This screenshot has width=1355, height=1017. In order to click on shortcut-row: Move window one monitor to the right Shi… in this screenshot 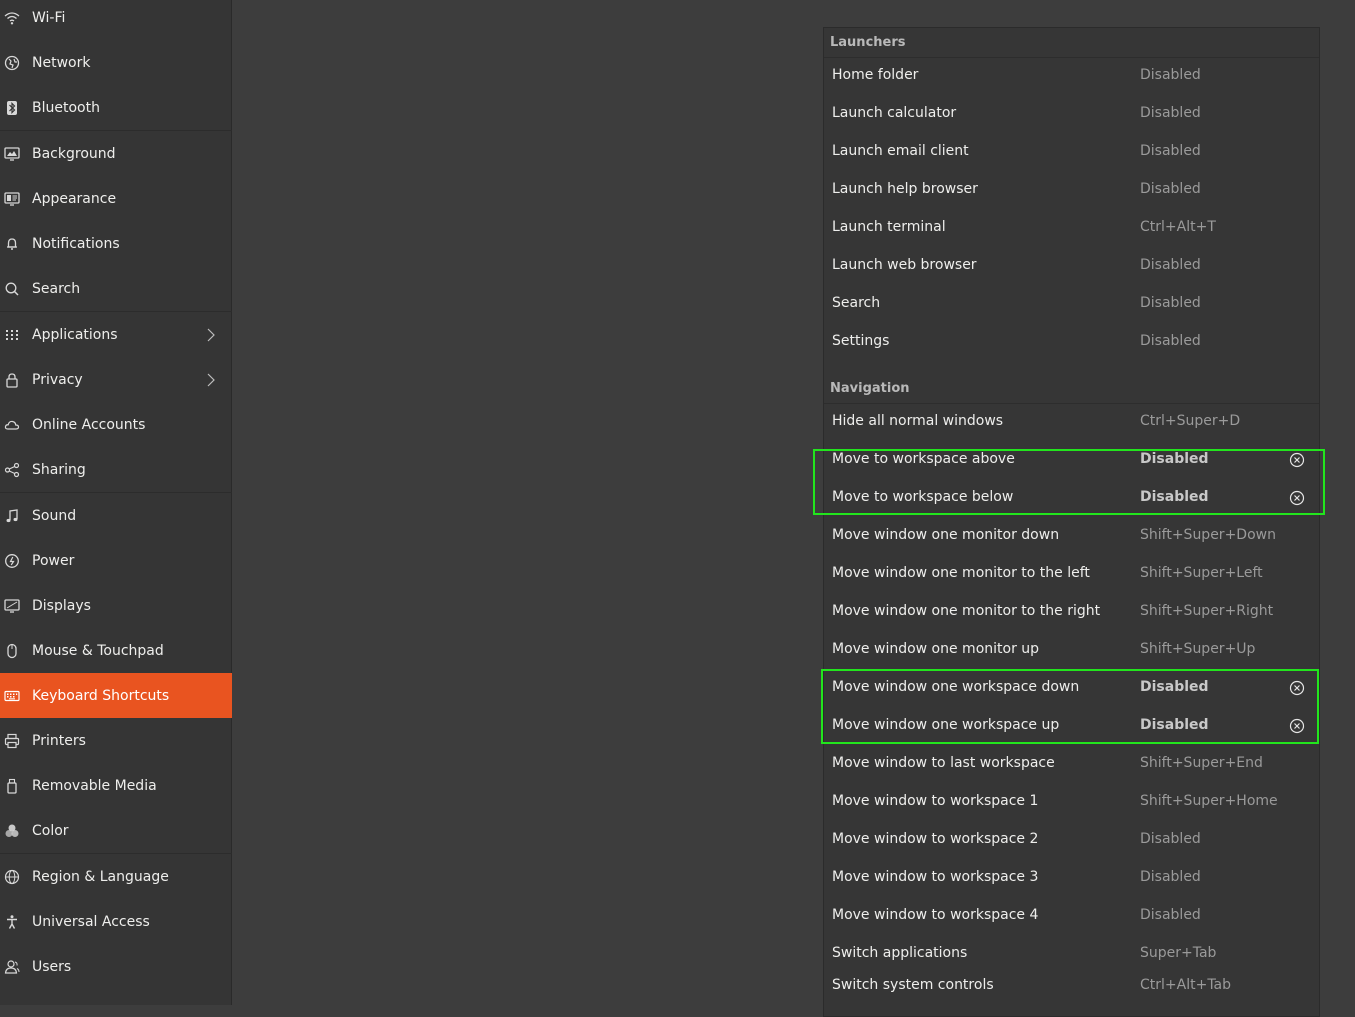, I will do `click(1071, 612)`.